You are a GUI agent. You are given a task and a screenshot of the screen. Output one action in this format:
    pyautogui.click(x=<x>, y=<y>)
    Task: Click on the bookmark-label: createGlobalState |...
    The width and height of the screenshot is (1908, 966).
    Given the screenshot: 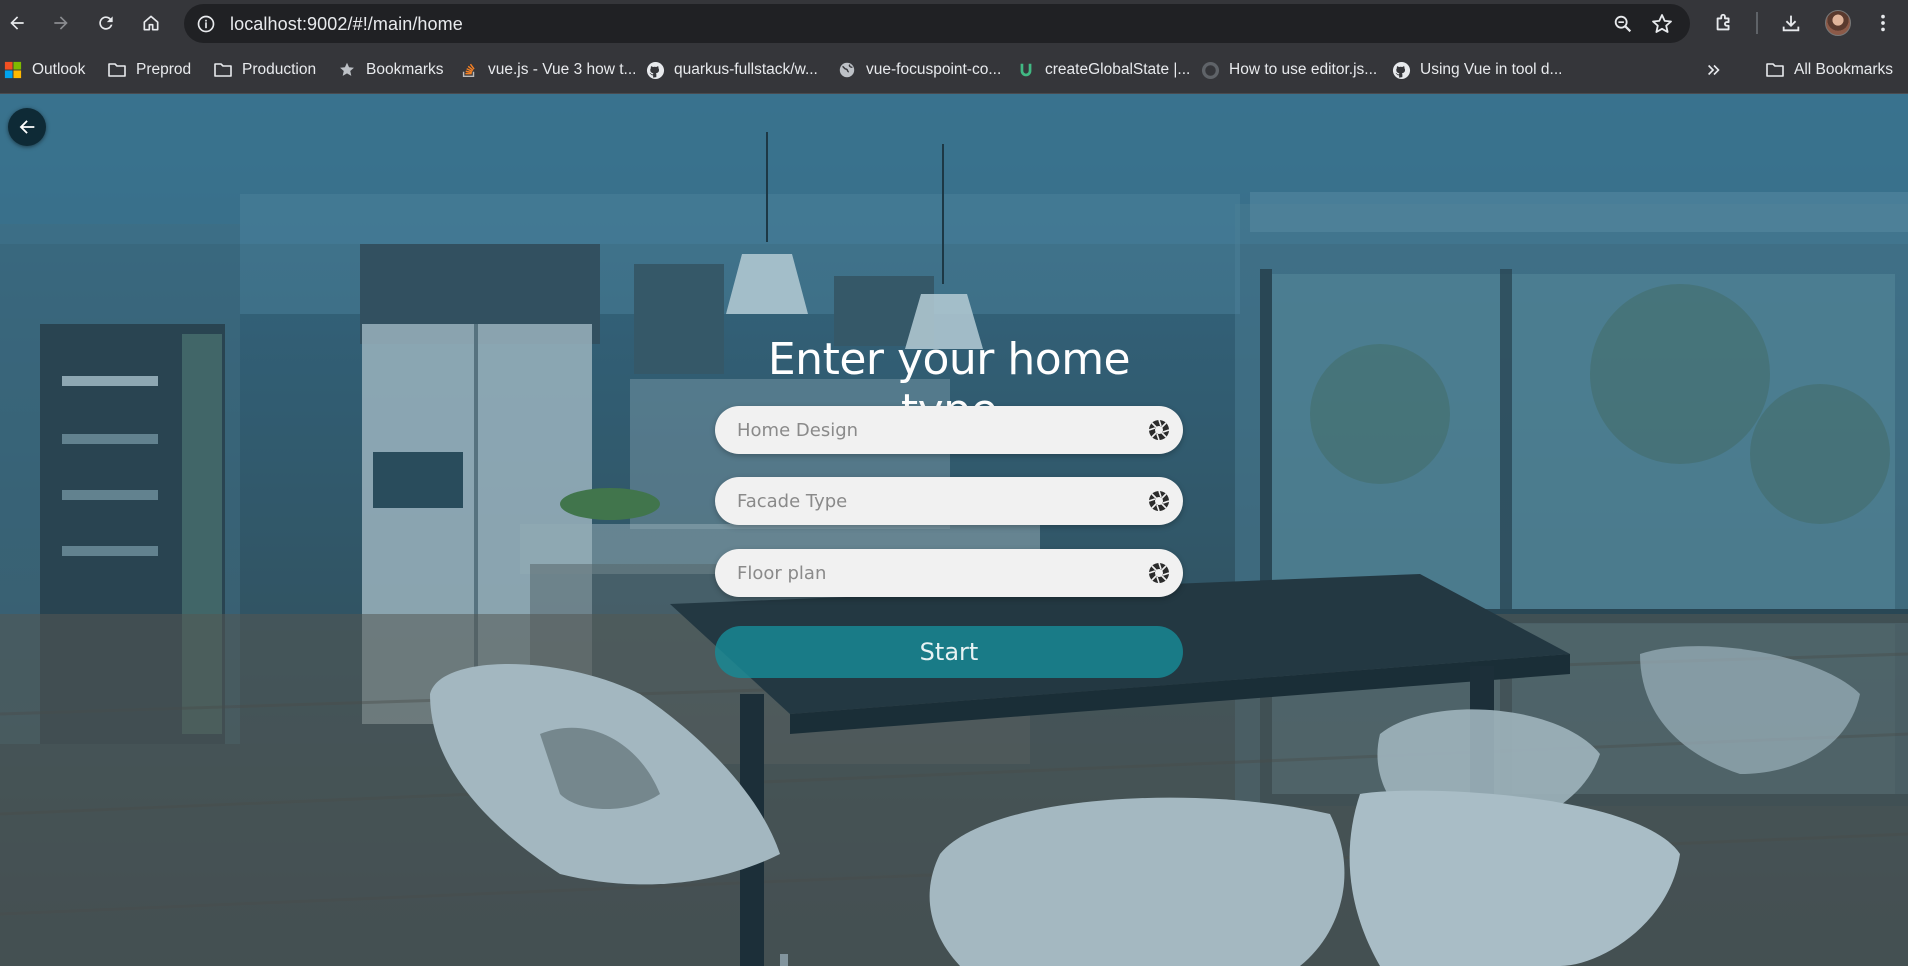 What is the action you would take?
    pyautogui.click(x=1118, y=69)
    